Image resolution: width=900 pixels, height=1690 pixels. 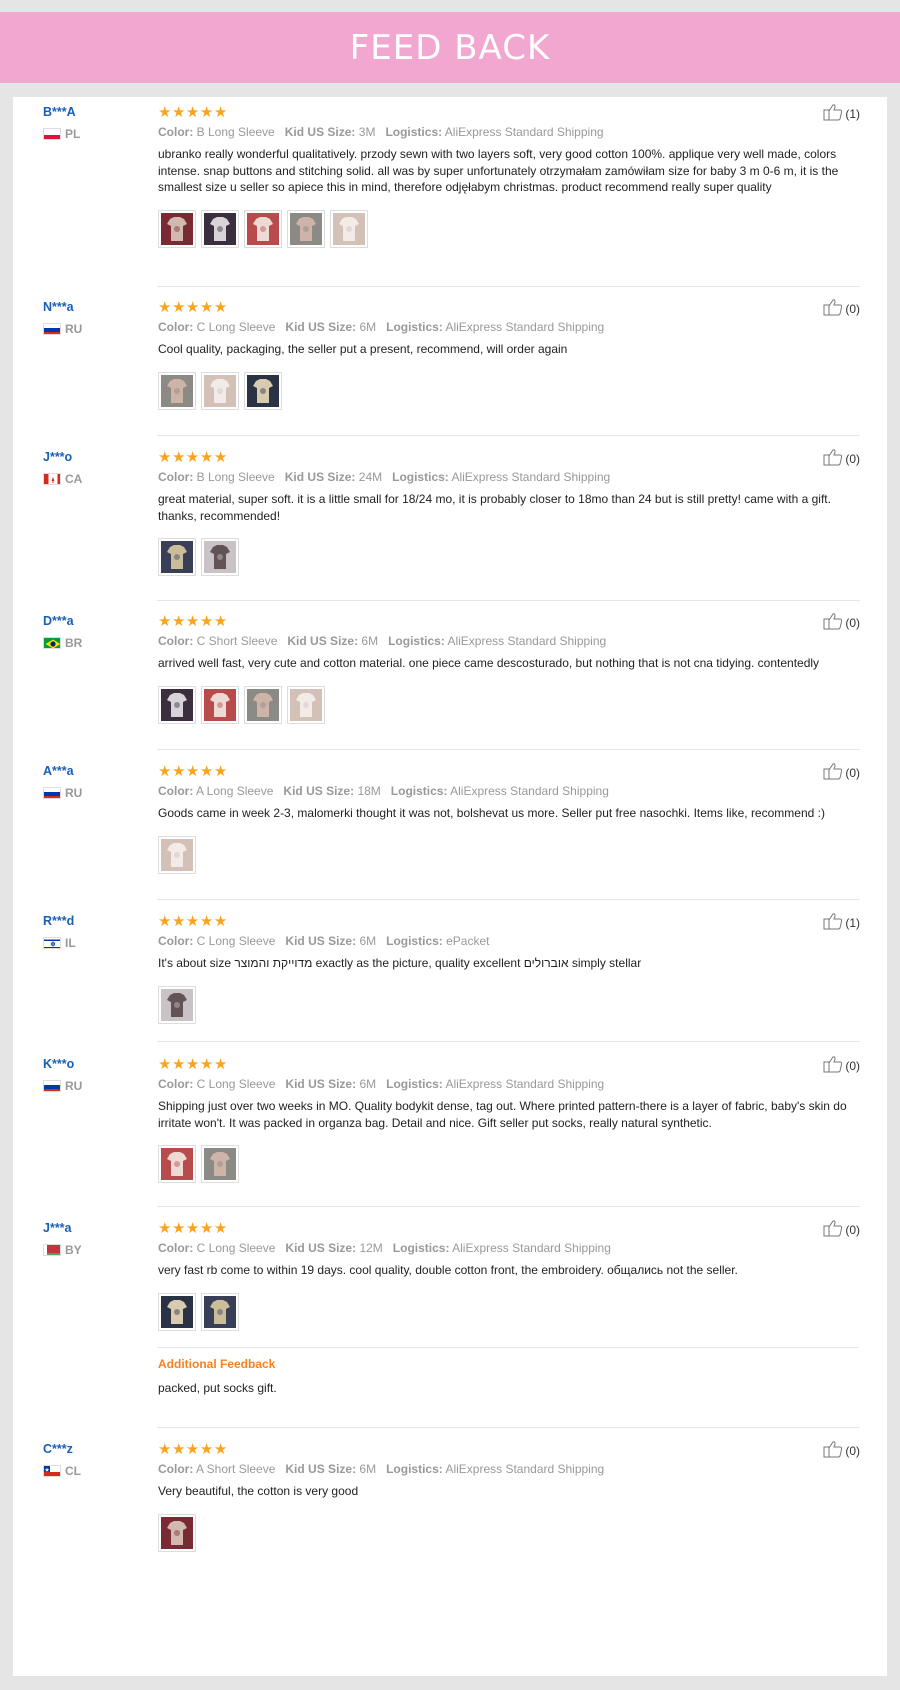 What do you see at coordinates (73, 134) in the screenshot?
I see `country-code: PL` at bounding box center [73, 134].